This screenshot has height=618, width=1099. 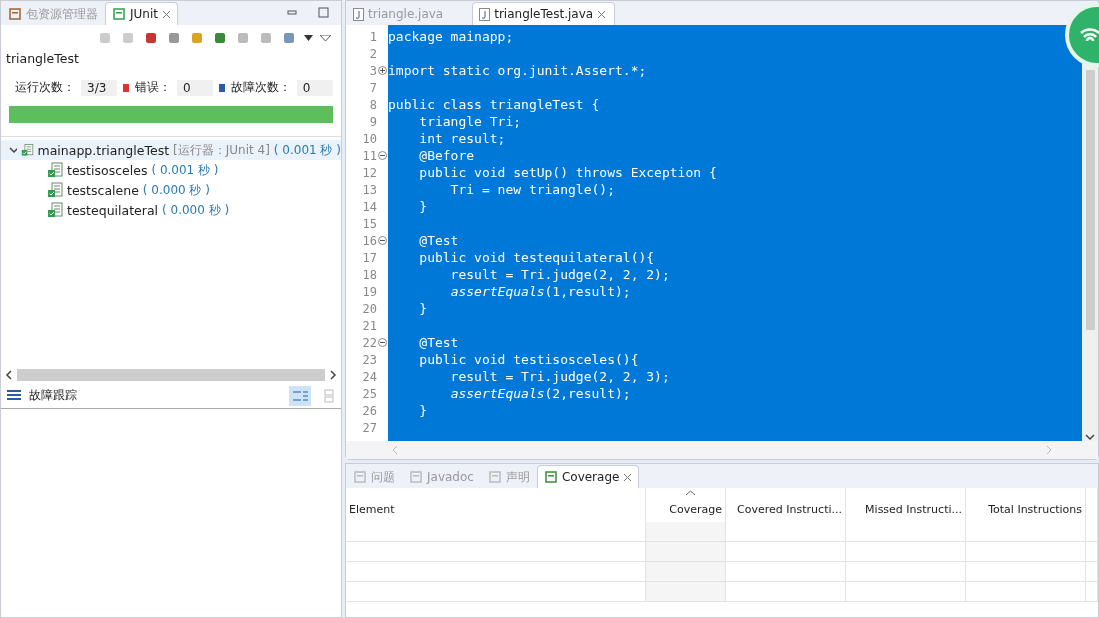 What do you see at coordinates (369, 427) in the screenshot?
I see `line-number: 27` at bounding box center [369, 427].